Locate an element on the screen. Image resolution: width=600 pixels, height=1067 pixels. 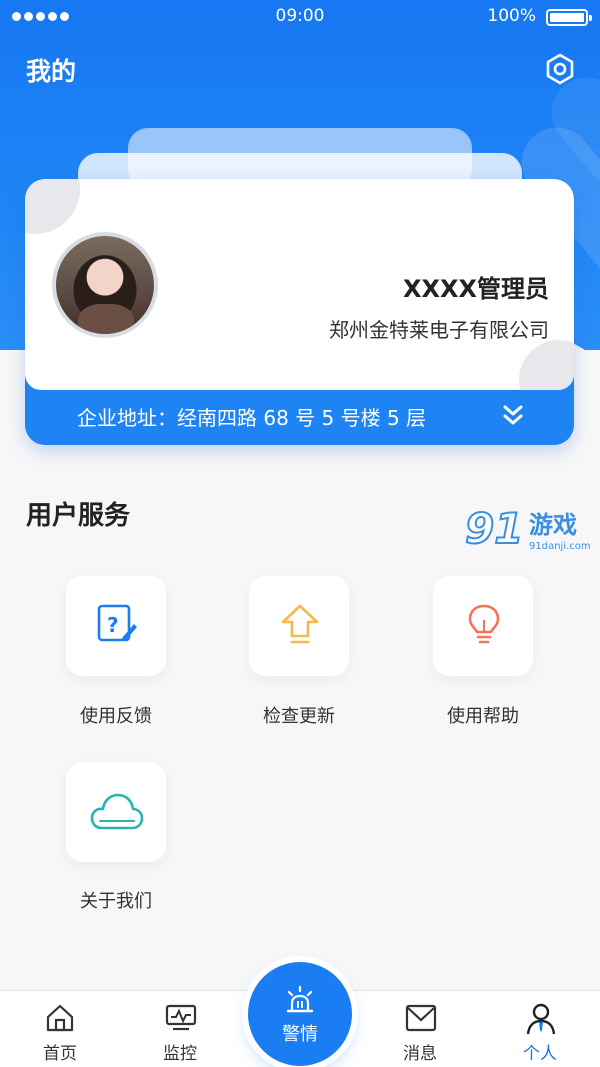
feedback-icon: ? is located at coordinates (117, 623).